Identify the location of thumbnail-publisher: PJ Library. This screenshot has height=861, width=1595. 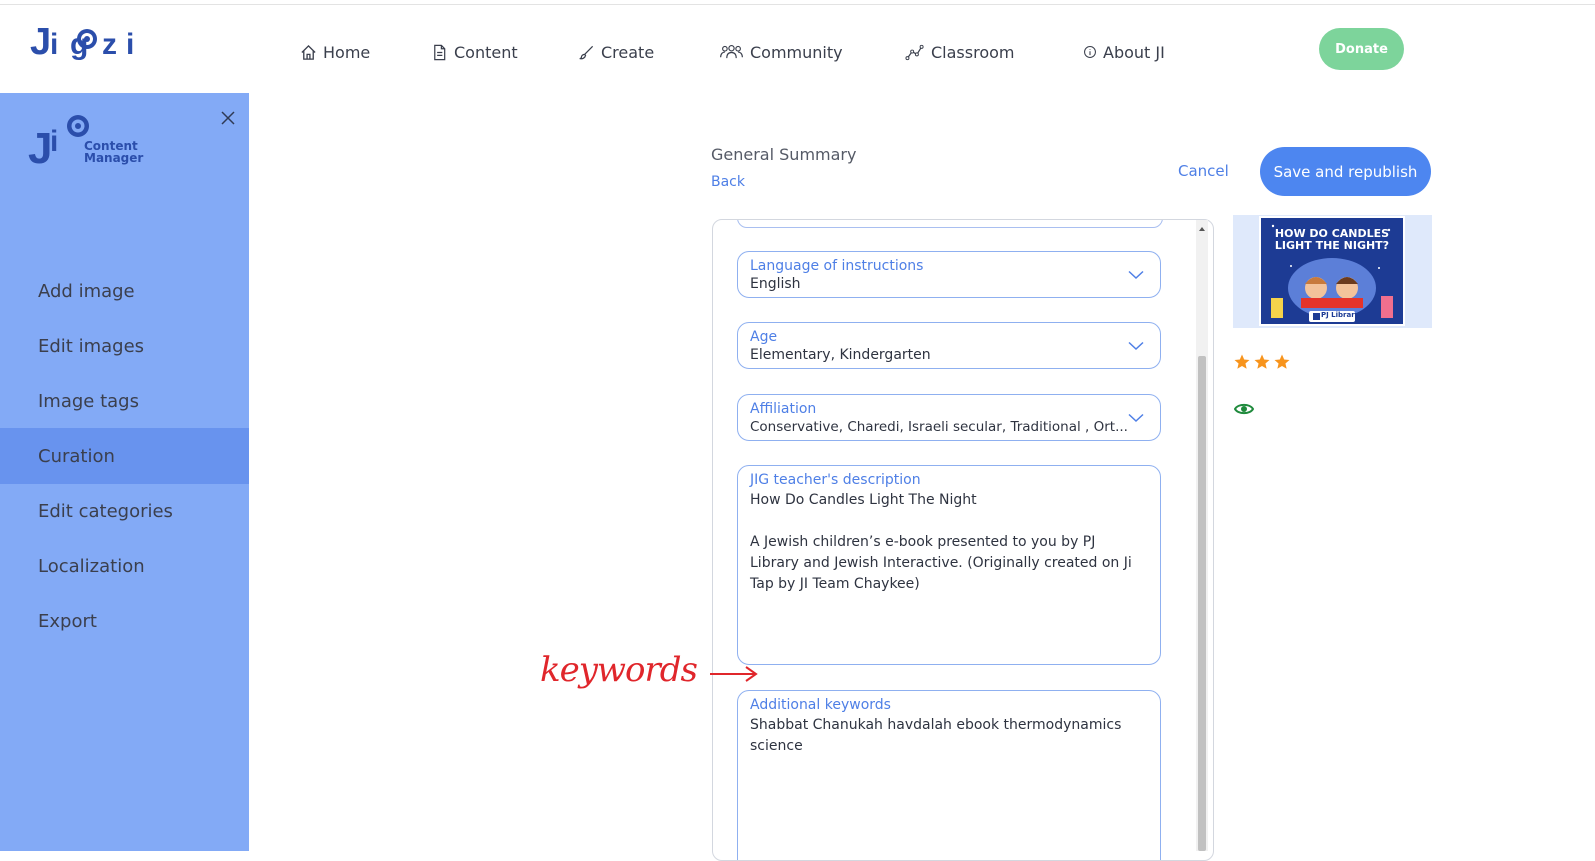
(1340, 315).